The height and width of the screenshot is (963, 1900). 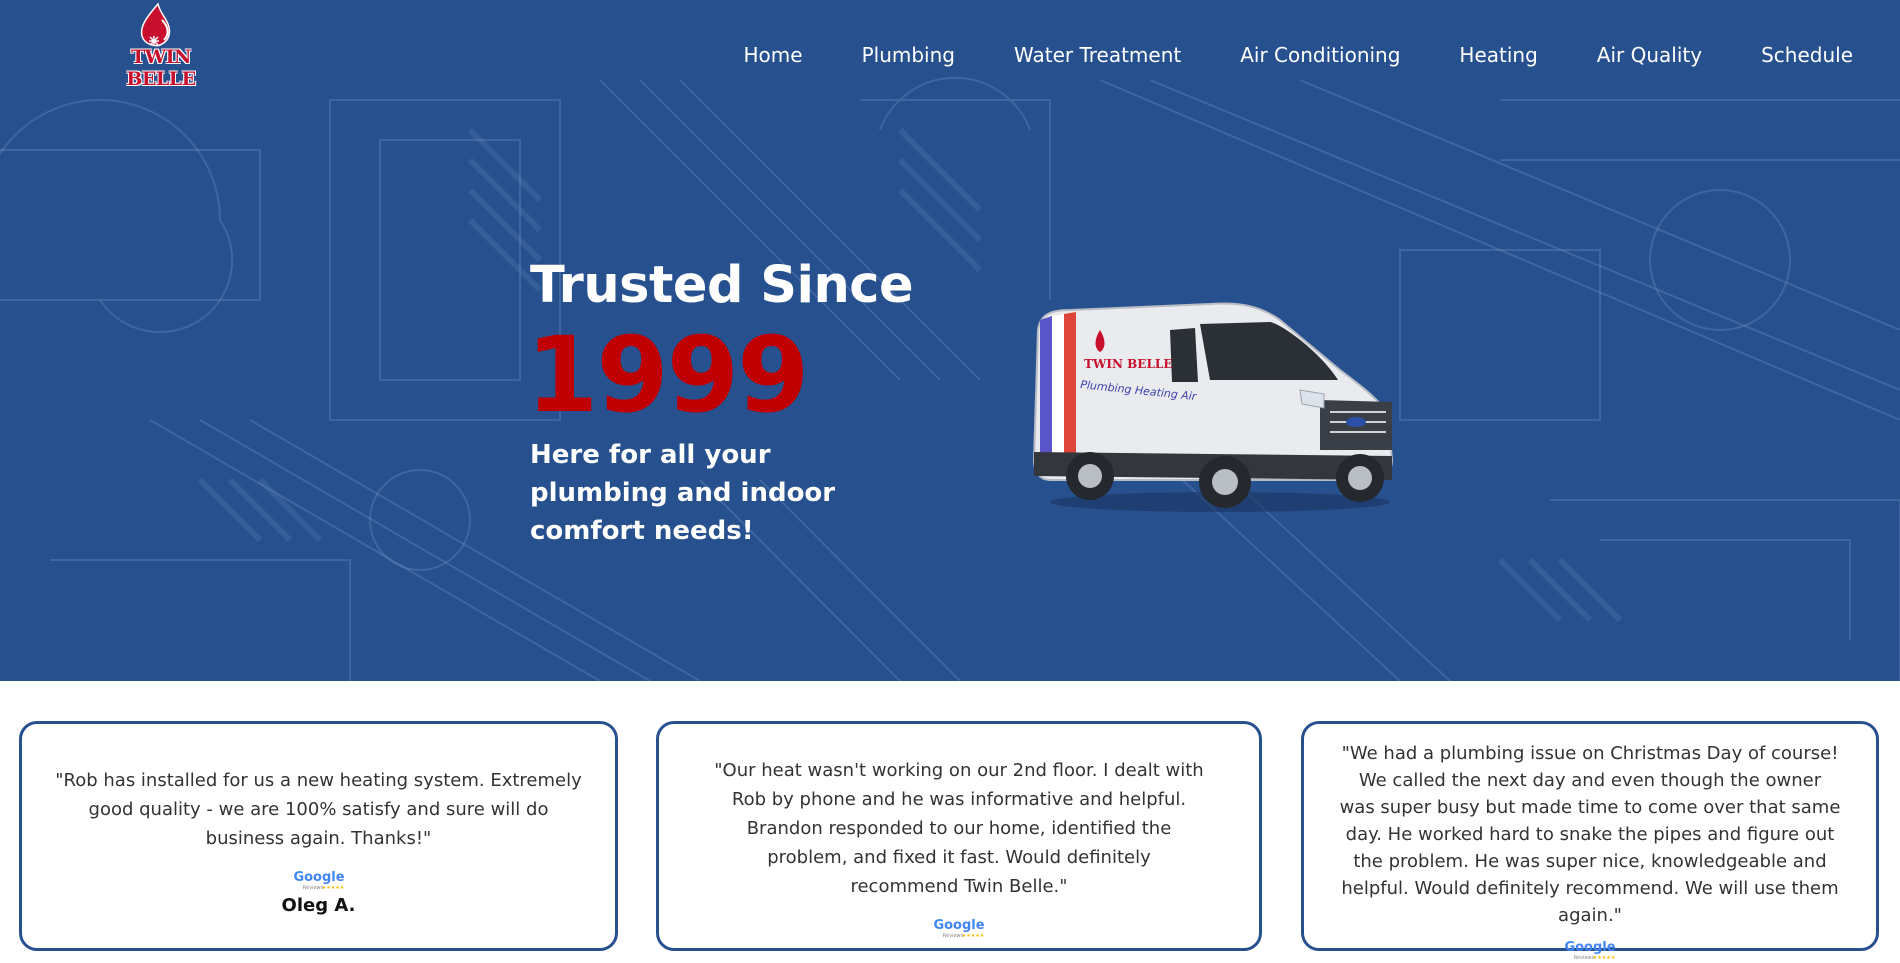 What do you see at coordinates (1128, 364) in the screenshot?
I see `van-logo-text: TWIN BELLE` at bounding box center [1128, 364].